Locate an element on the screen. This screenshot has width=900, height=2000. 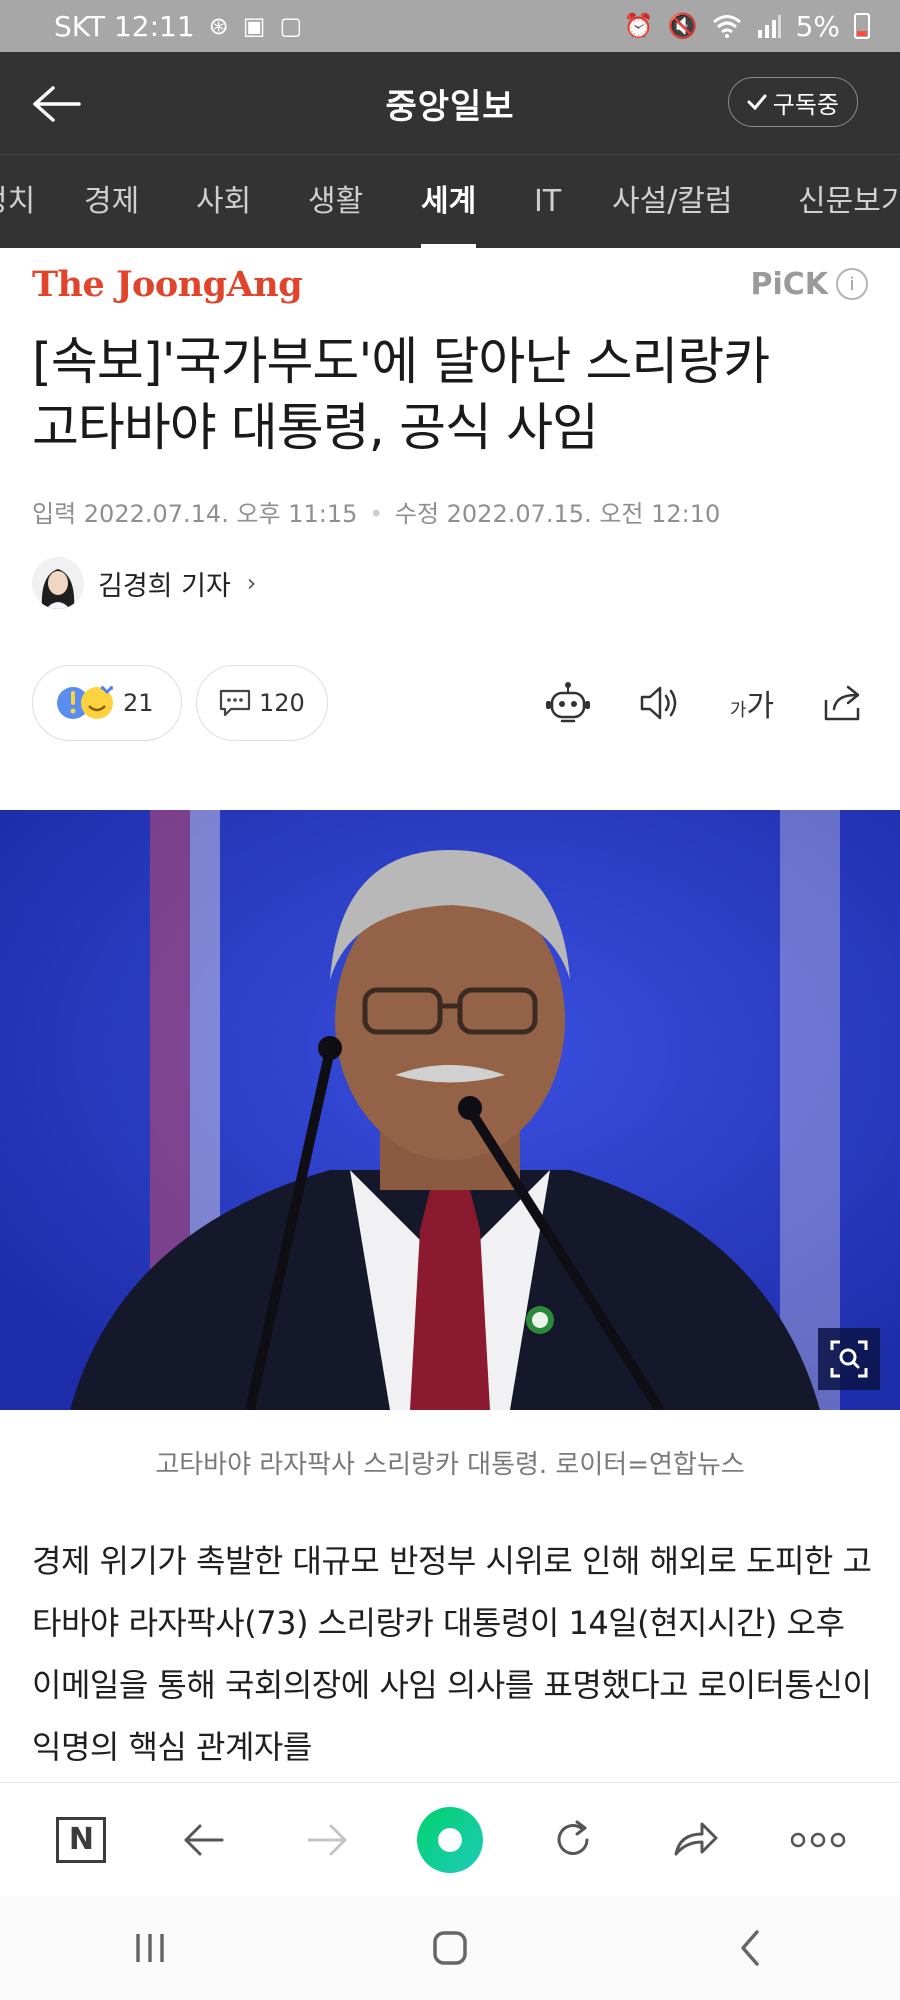
robot-icon is located at coordinates (568, 702).